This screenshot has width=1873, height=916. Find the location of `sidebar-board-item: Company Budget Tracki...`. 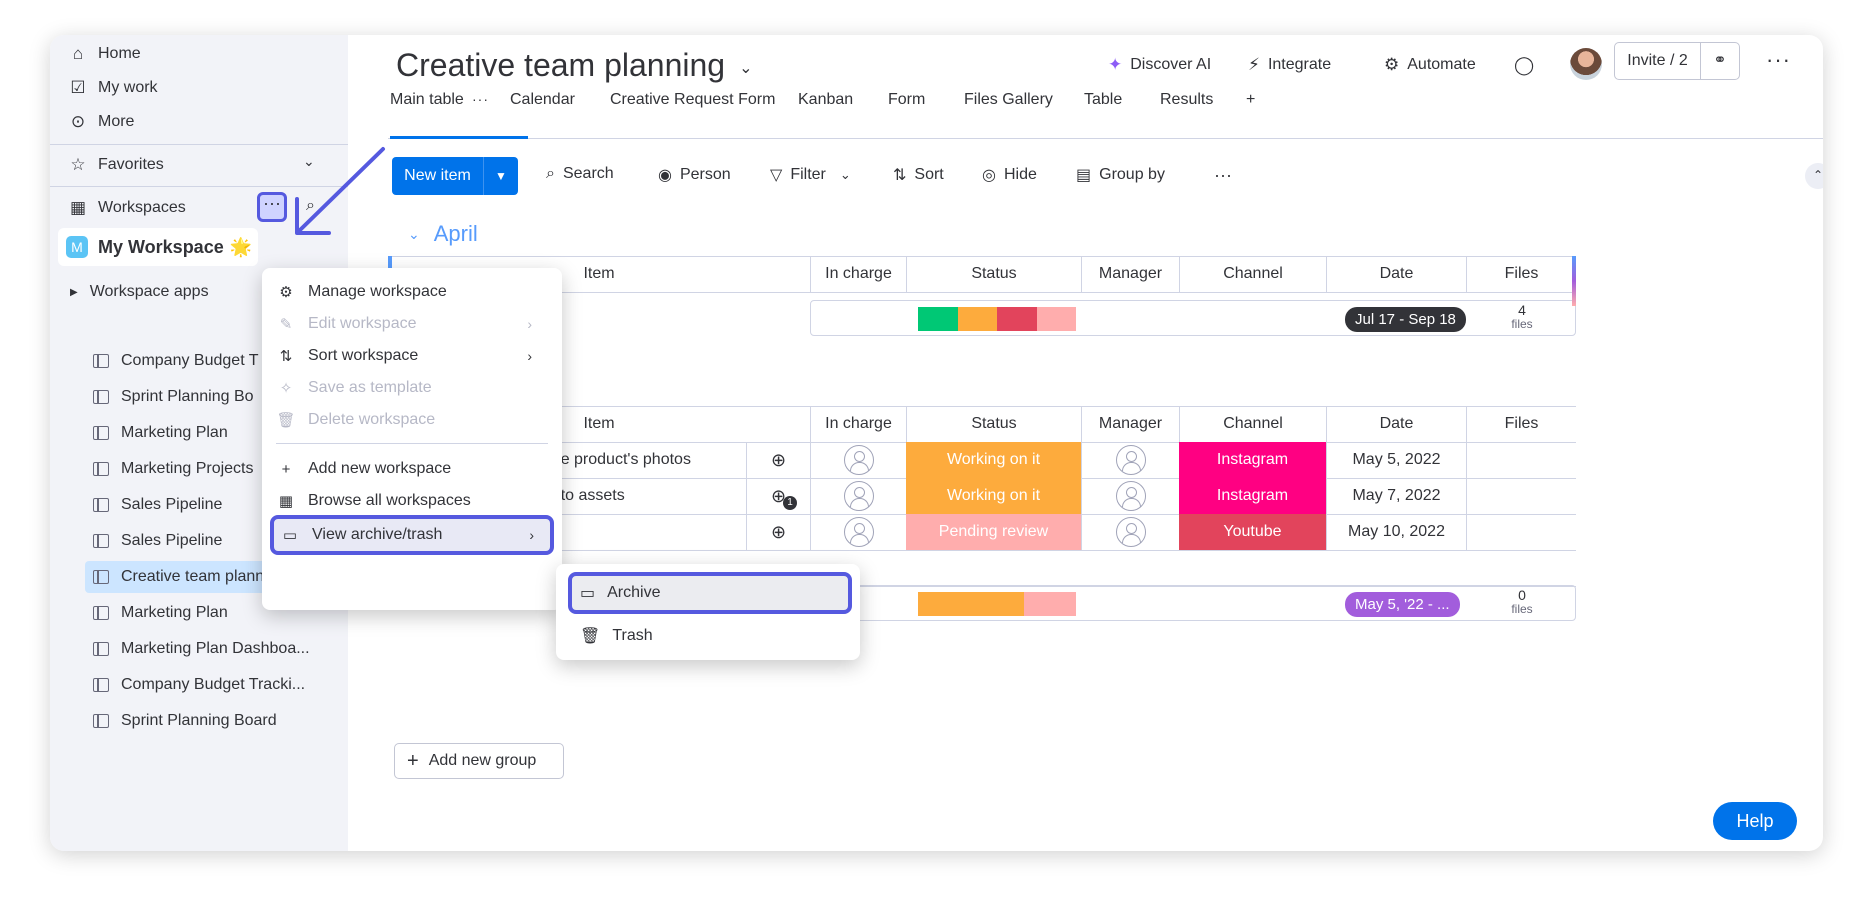

sidebar-board-item: Company Budget Tracki... is located at coordinates (206, 685).